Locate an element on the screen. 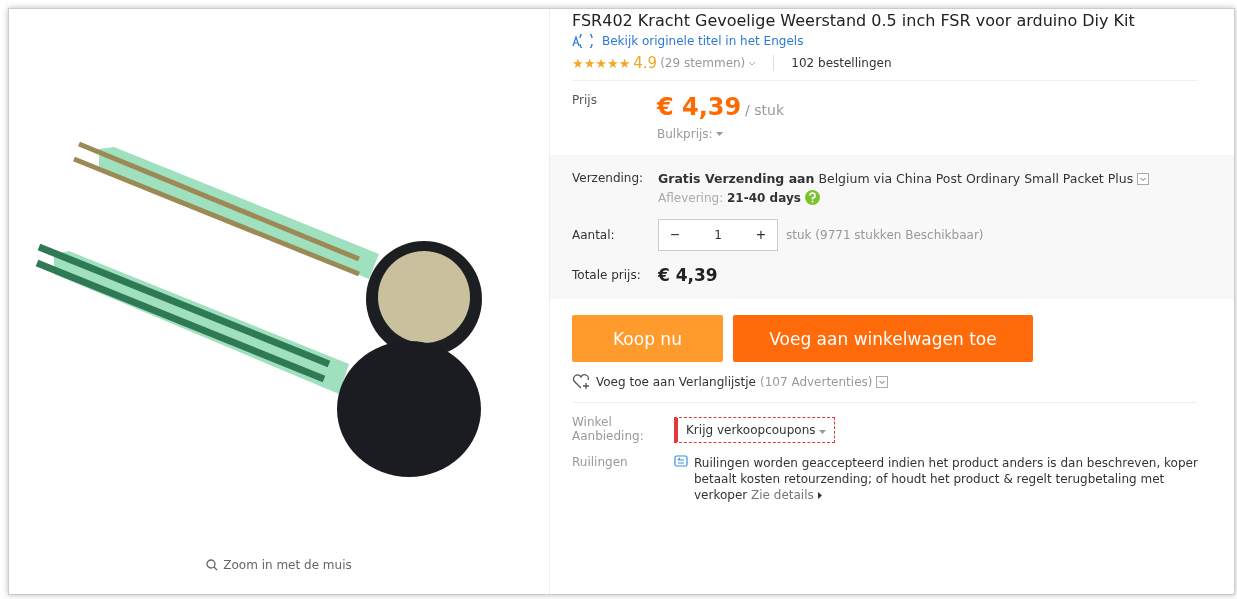 This screenshot has height=599, width=1237. zoom-hint-text: Zoom in met de muis is located at coordinates (287, 565).